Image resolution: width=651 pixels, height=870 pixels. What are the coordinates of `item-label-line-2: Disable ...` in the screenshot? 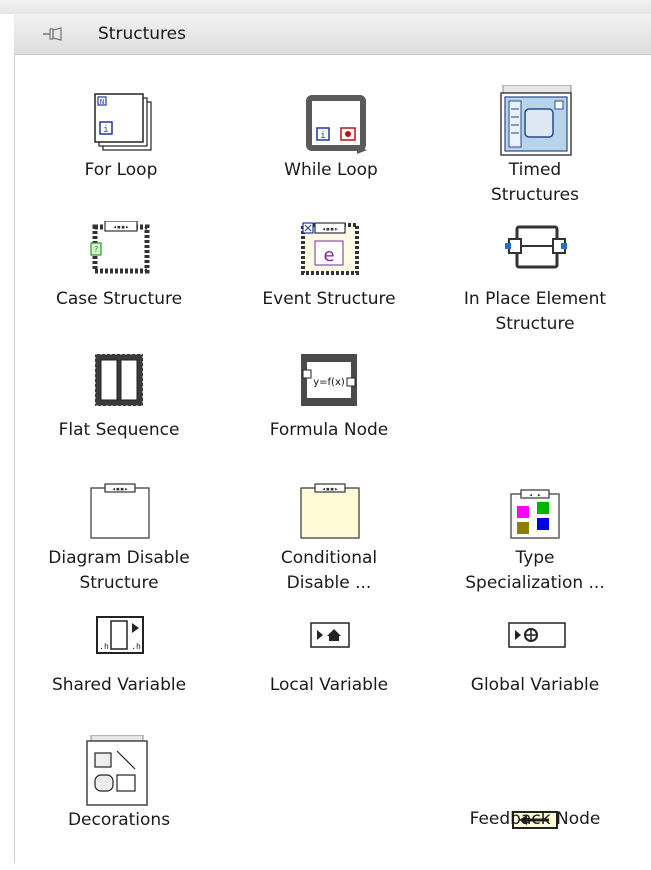 It's located at (329, 583).